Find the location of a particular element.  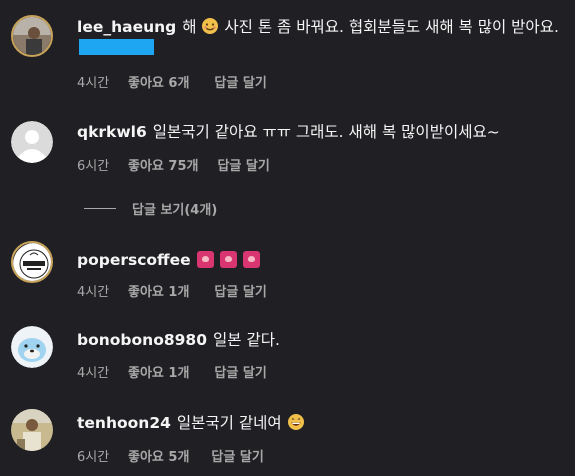

view-replies-button: 답글 보기(4개) is located at coordinates (150, 208).